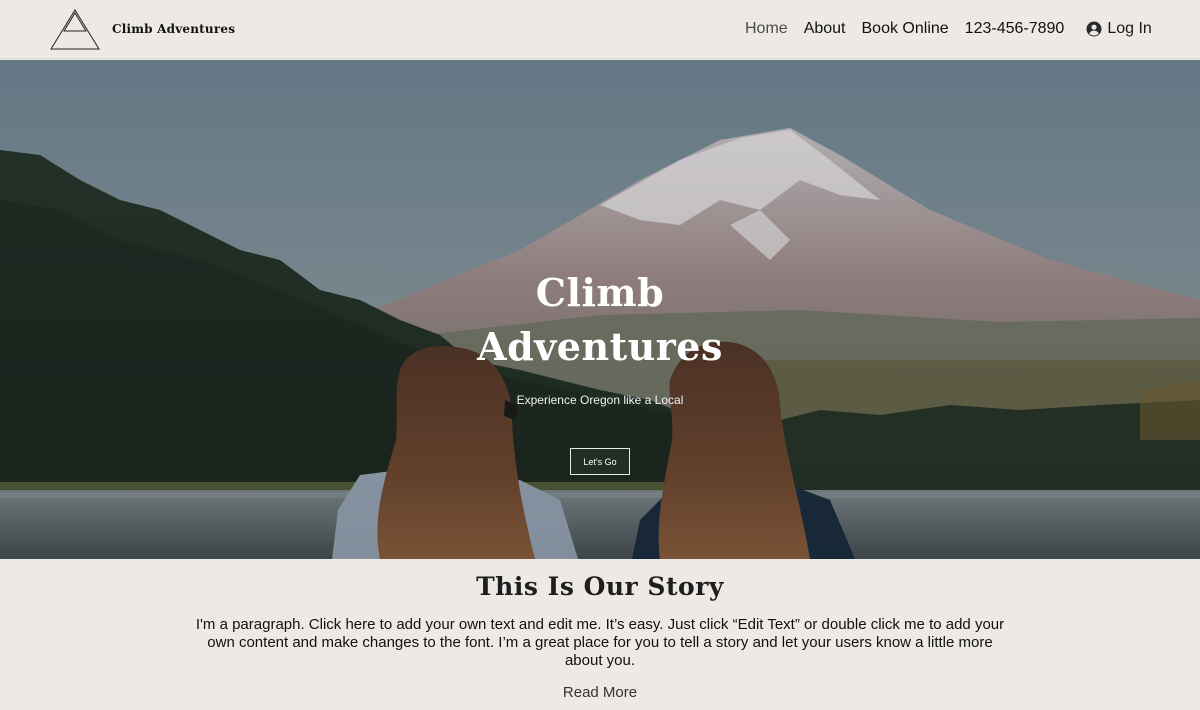  Describe the element at coordinates (905, 29) in the screenshot. I see `nav-book-online: Book Online` at that location.